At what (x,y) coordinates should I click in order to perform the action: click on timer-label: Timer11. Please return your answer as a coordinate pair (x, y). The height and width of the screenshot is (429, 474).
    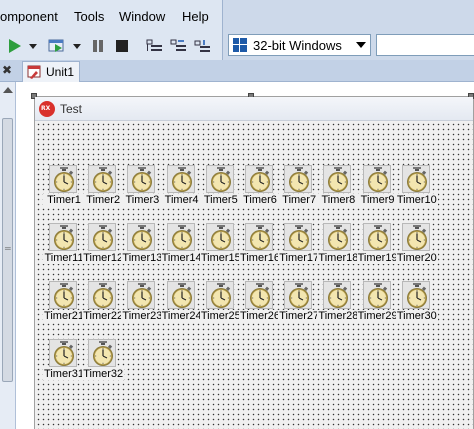
    Looking at the image, I should click on (64, 258).